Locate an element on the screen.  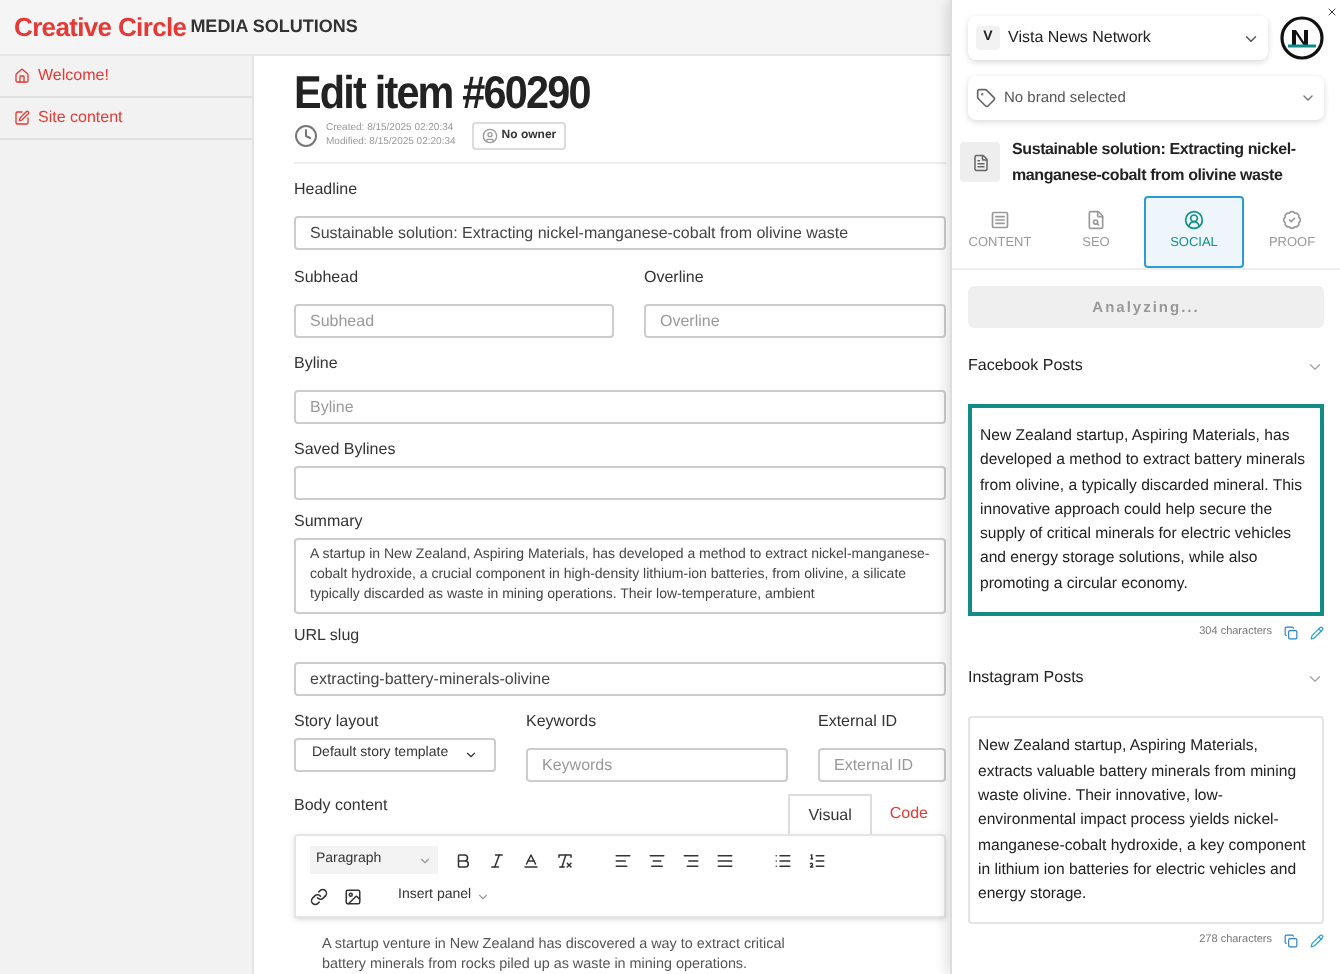
field-label: Keywords is located at coordinates (562, 721).